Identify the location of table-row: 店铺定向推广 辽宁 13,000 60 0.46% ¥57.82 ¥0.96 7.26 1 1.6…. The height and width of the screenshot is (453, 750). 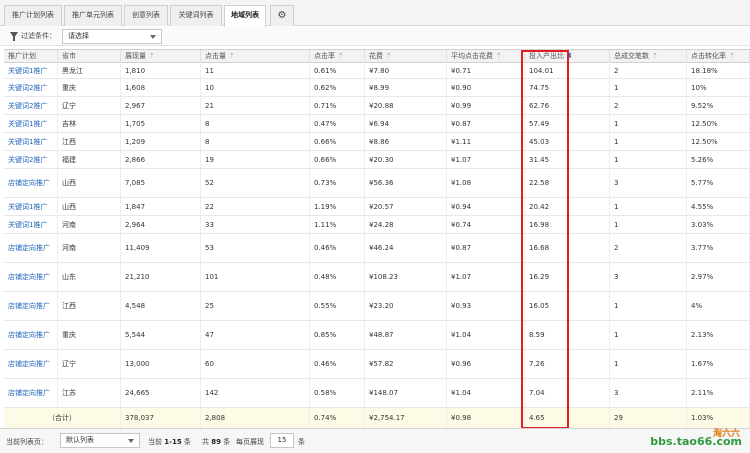
(377, 364).